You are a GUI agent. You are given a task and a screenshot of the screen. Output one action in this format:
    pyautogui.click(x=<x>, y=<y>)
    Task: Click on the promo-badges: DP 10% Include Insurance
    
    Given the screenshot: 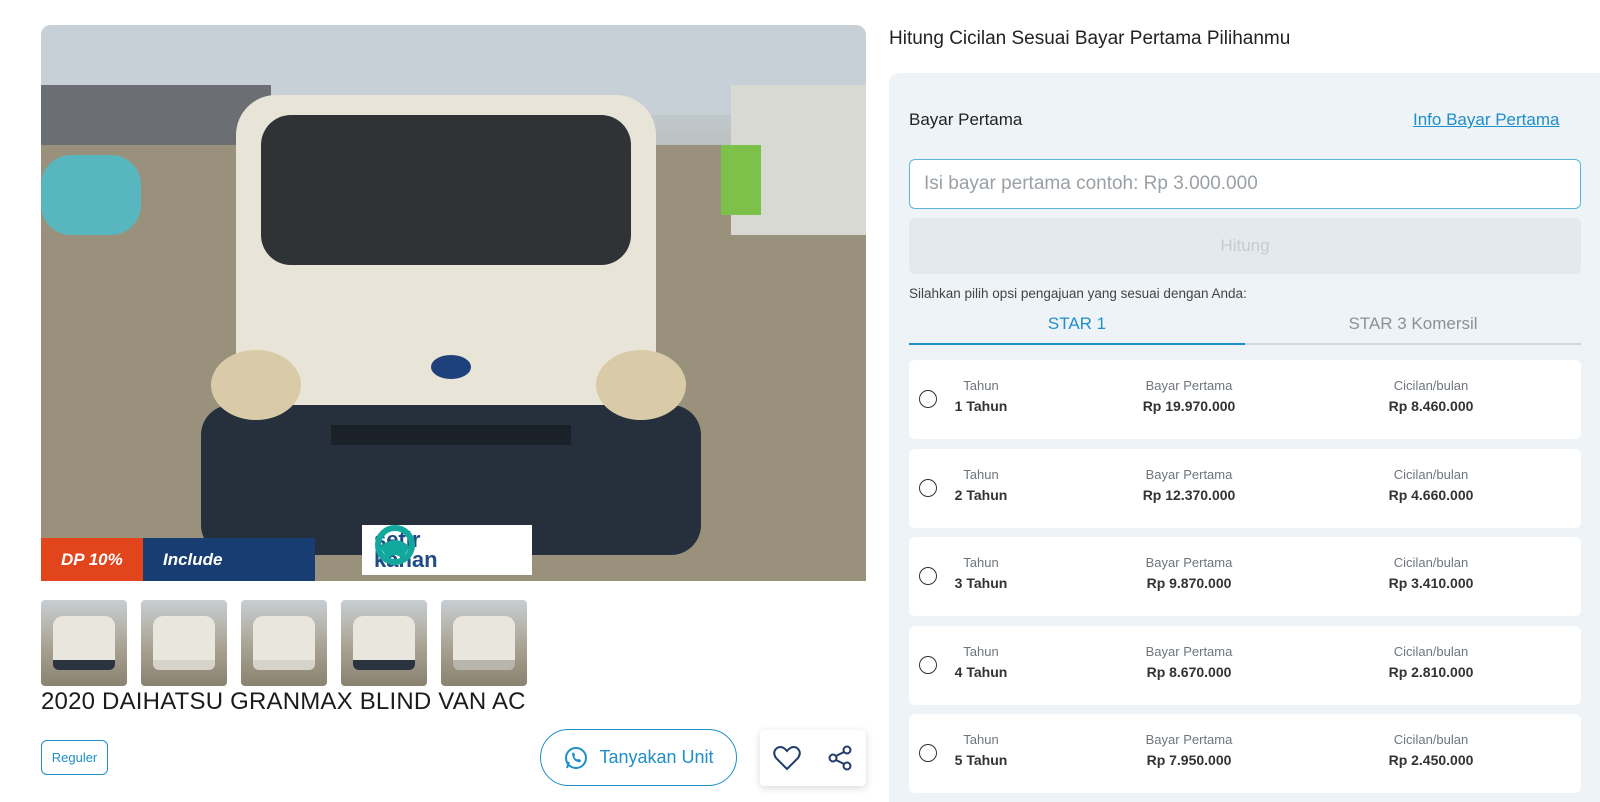 What is the action you would take?
    pyautogui.click(x=178, y=559)
    